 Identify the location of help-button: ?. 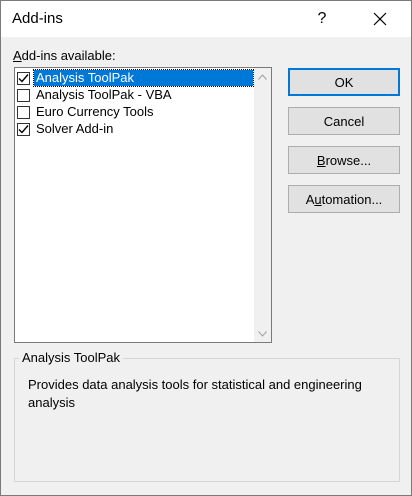
(322, 19).